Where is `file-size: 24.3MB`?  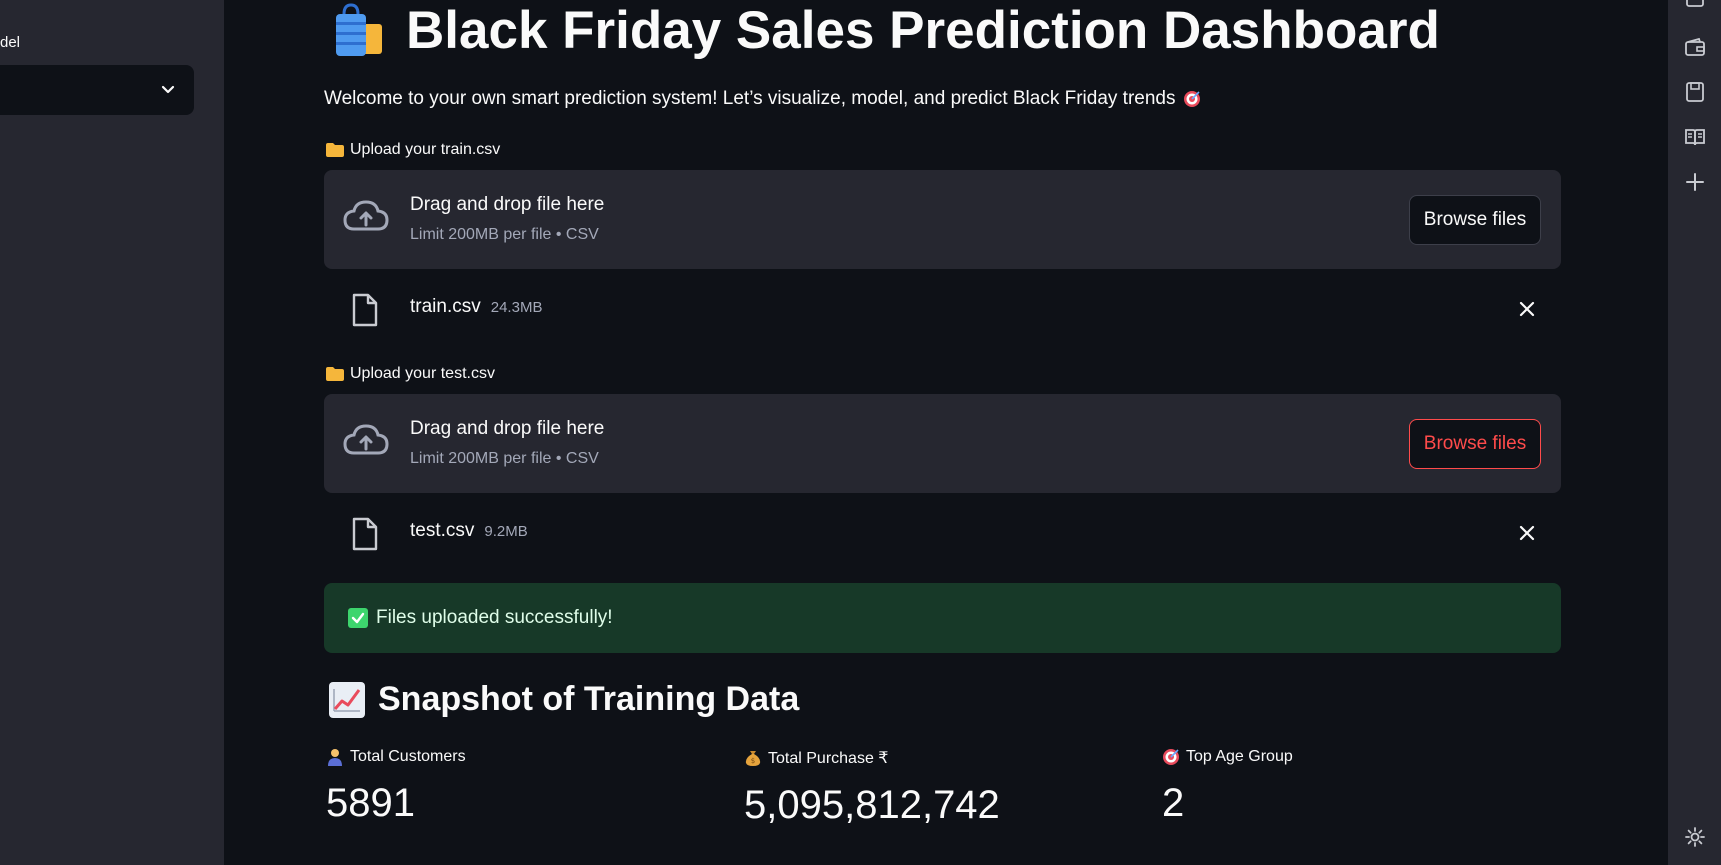
file-size: 24.3MB is located at coordinates (516, 307).